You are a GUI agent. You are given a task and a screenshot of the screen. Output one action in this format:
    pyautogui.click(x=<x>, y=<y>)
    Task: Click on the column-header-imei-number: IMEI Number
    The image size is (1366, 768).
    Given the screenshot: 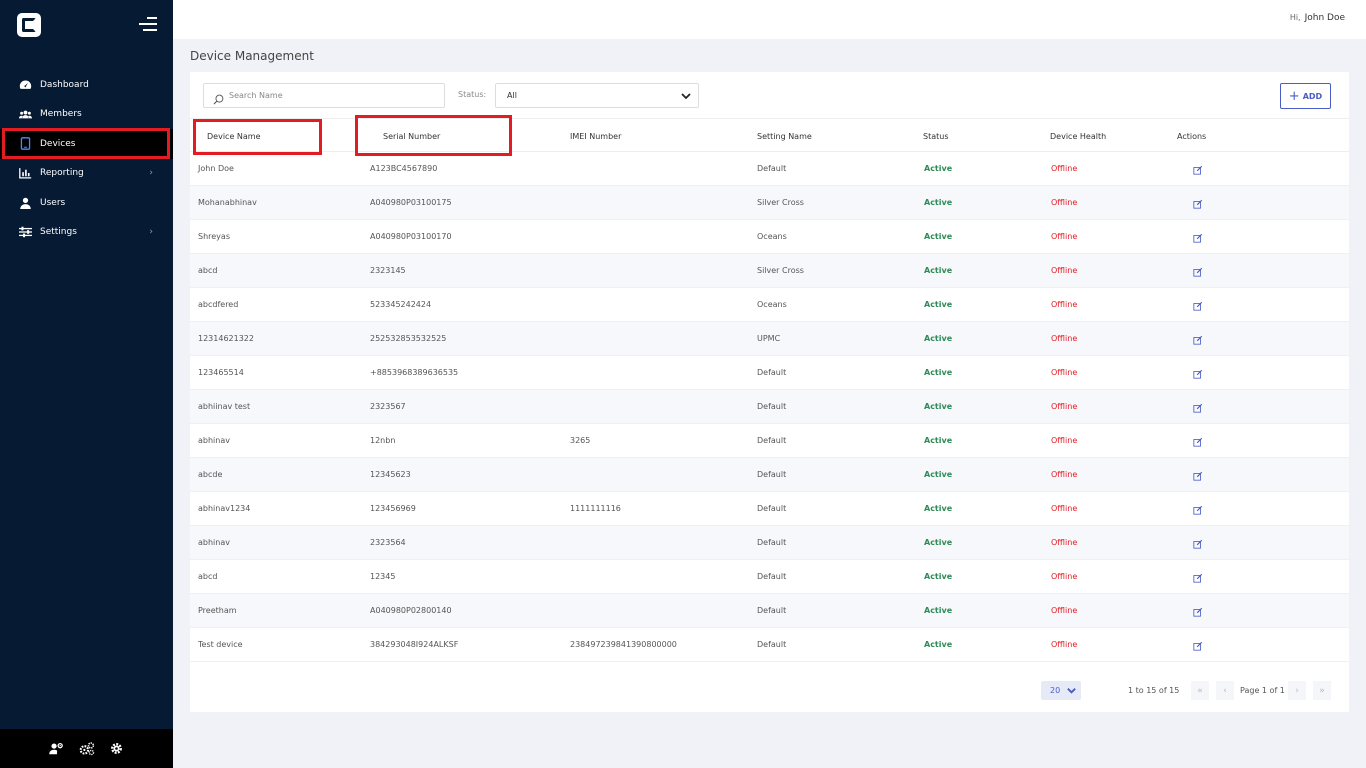 What is the action you would take?
    pyautogui.click(x=595, y=136)
    